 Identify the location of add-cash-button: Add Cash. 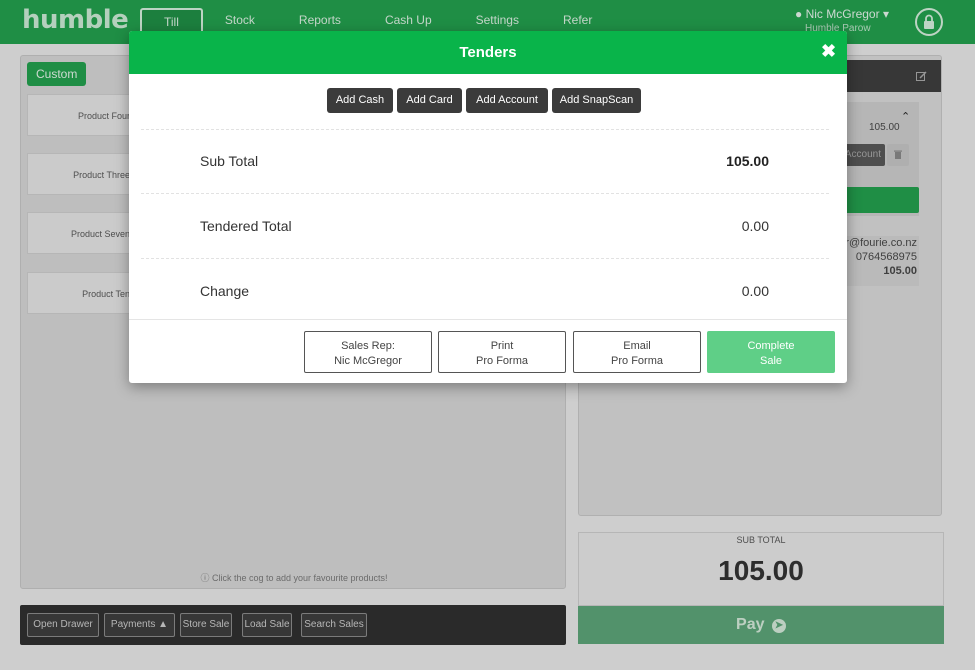
(360, 100).